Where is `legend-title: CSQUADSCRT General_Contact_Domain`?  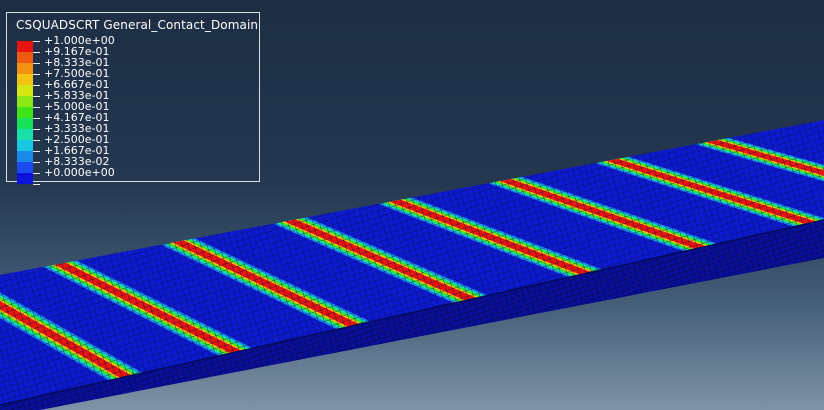
legend-title: CSQUADSCRT General_Contact_Domain is located at coordinates (137, 25).